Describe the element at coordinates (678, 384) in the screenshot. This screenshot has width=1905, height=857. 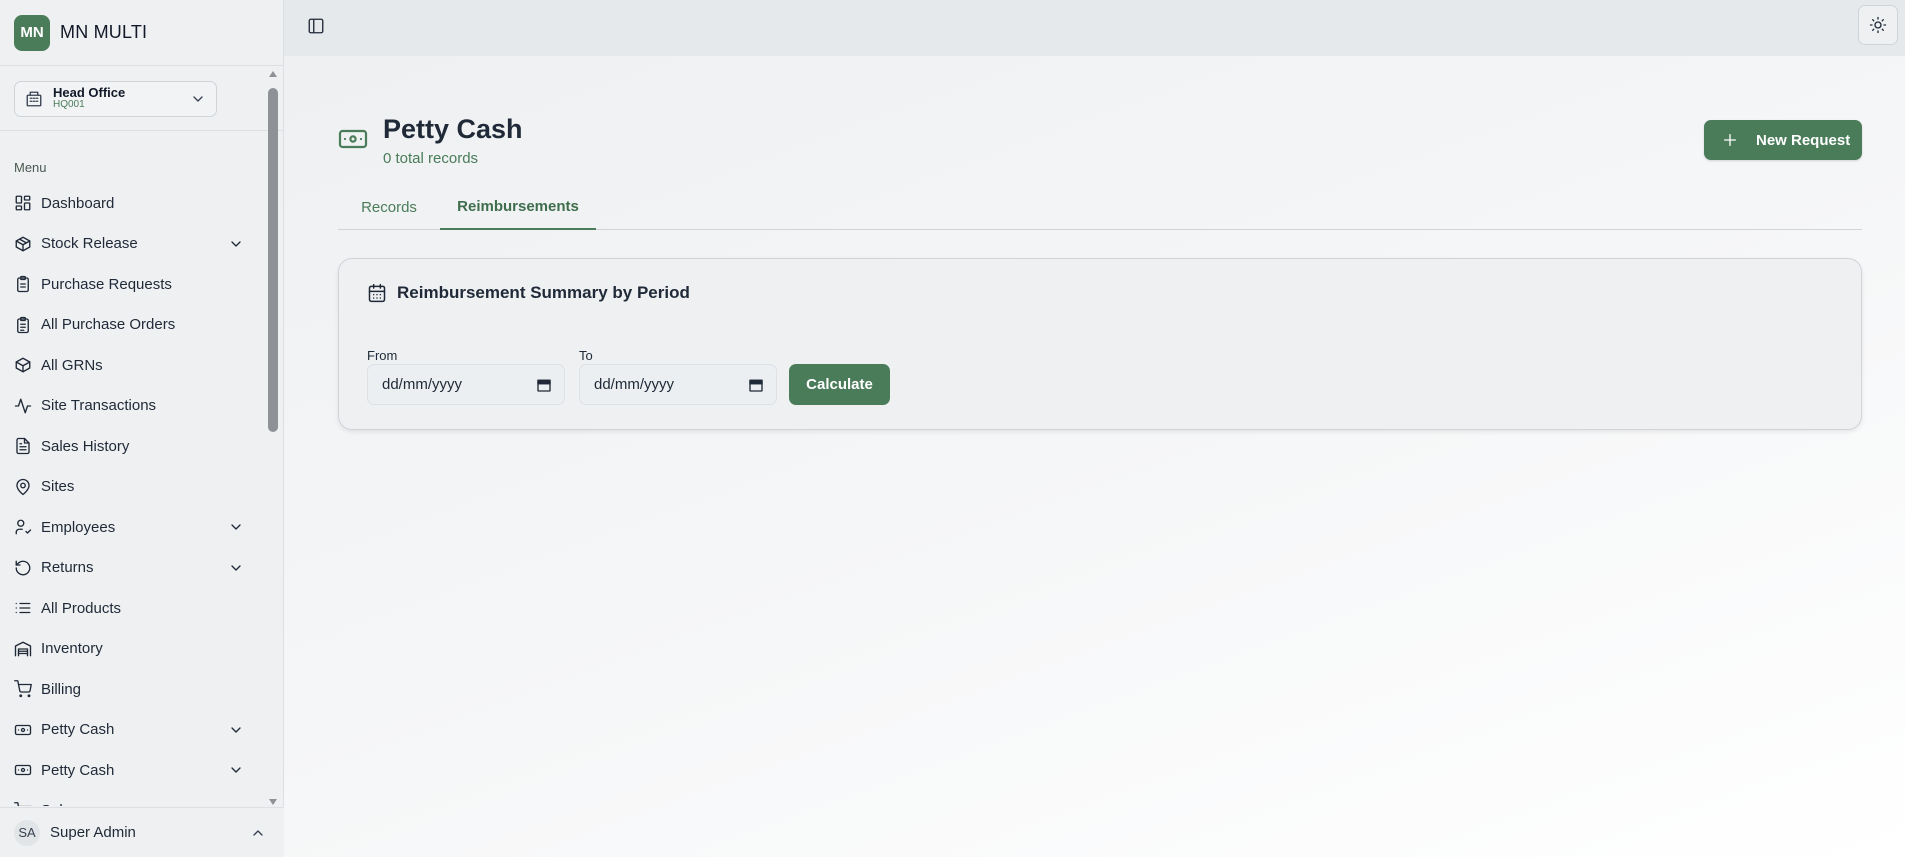
I see `to-date-input: dd/mm/yyyy` at that location.